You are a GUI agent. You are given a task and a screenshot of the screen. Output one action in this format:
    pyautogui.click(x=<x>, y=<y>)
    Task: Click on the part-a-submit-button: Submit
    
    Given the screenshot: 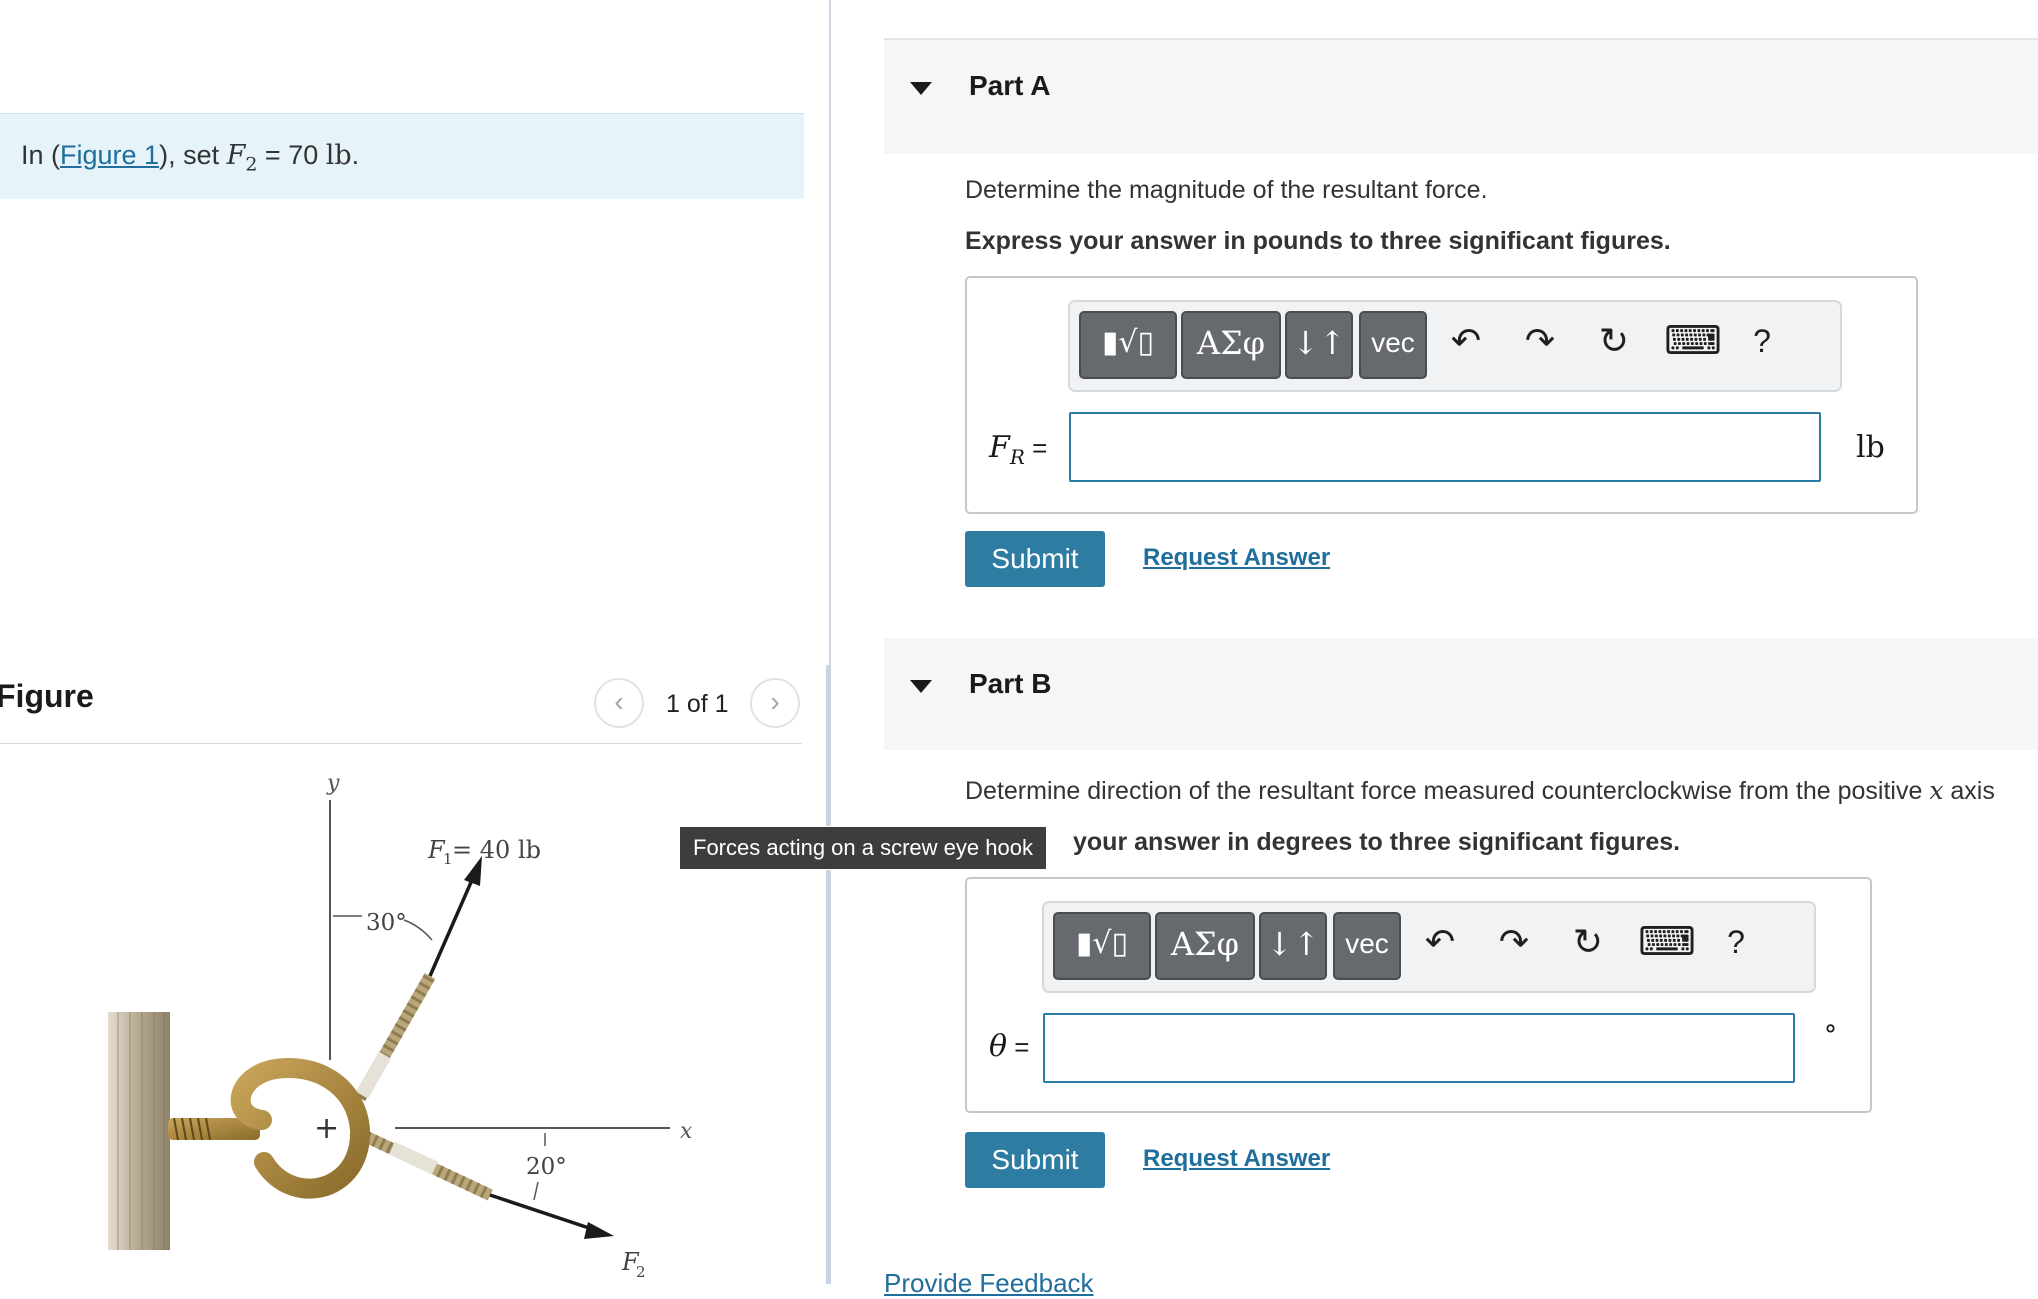 What is the action you would take?
    pyautogui.click(x=1035, y=559)
    